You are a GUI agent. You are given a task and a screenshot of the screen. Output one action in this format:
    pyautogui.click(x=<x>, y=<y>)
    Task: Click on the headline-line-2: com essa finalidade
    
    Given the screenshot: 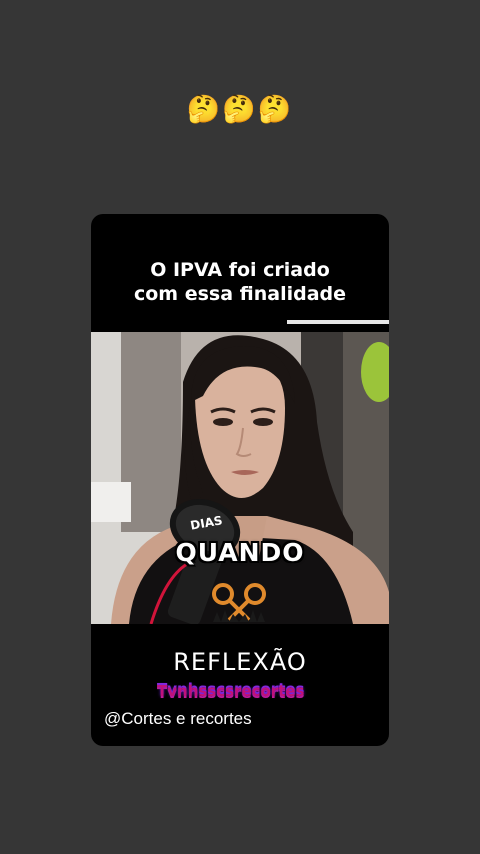 What is the action you would take?
    pyautogui.click(x=240, y=294)
    